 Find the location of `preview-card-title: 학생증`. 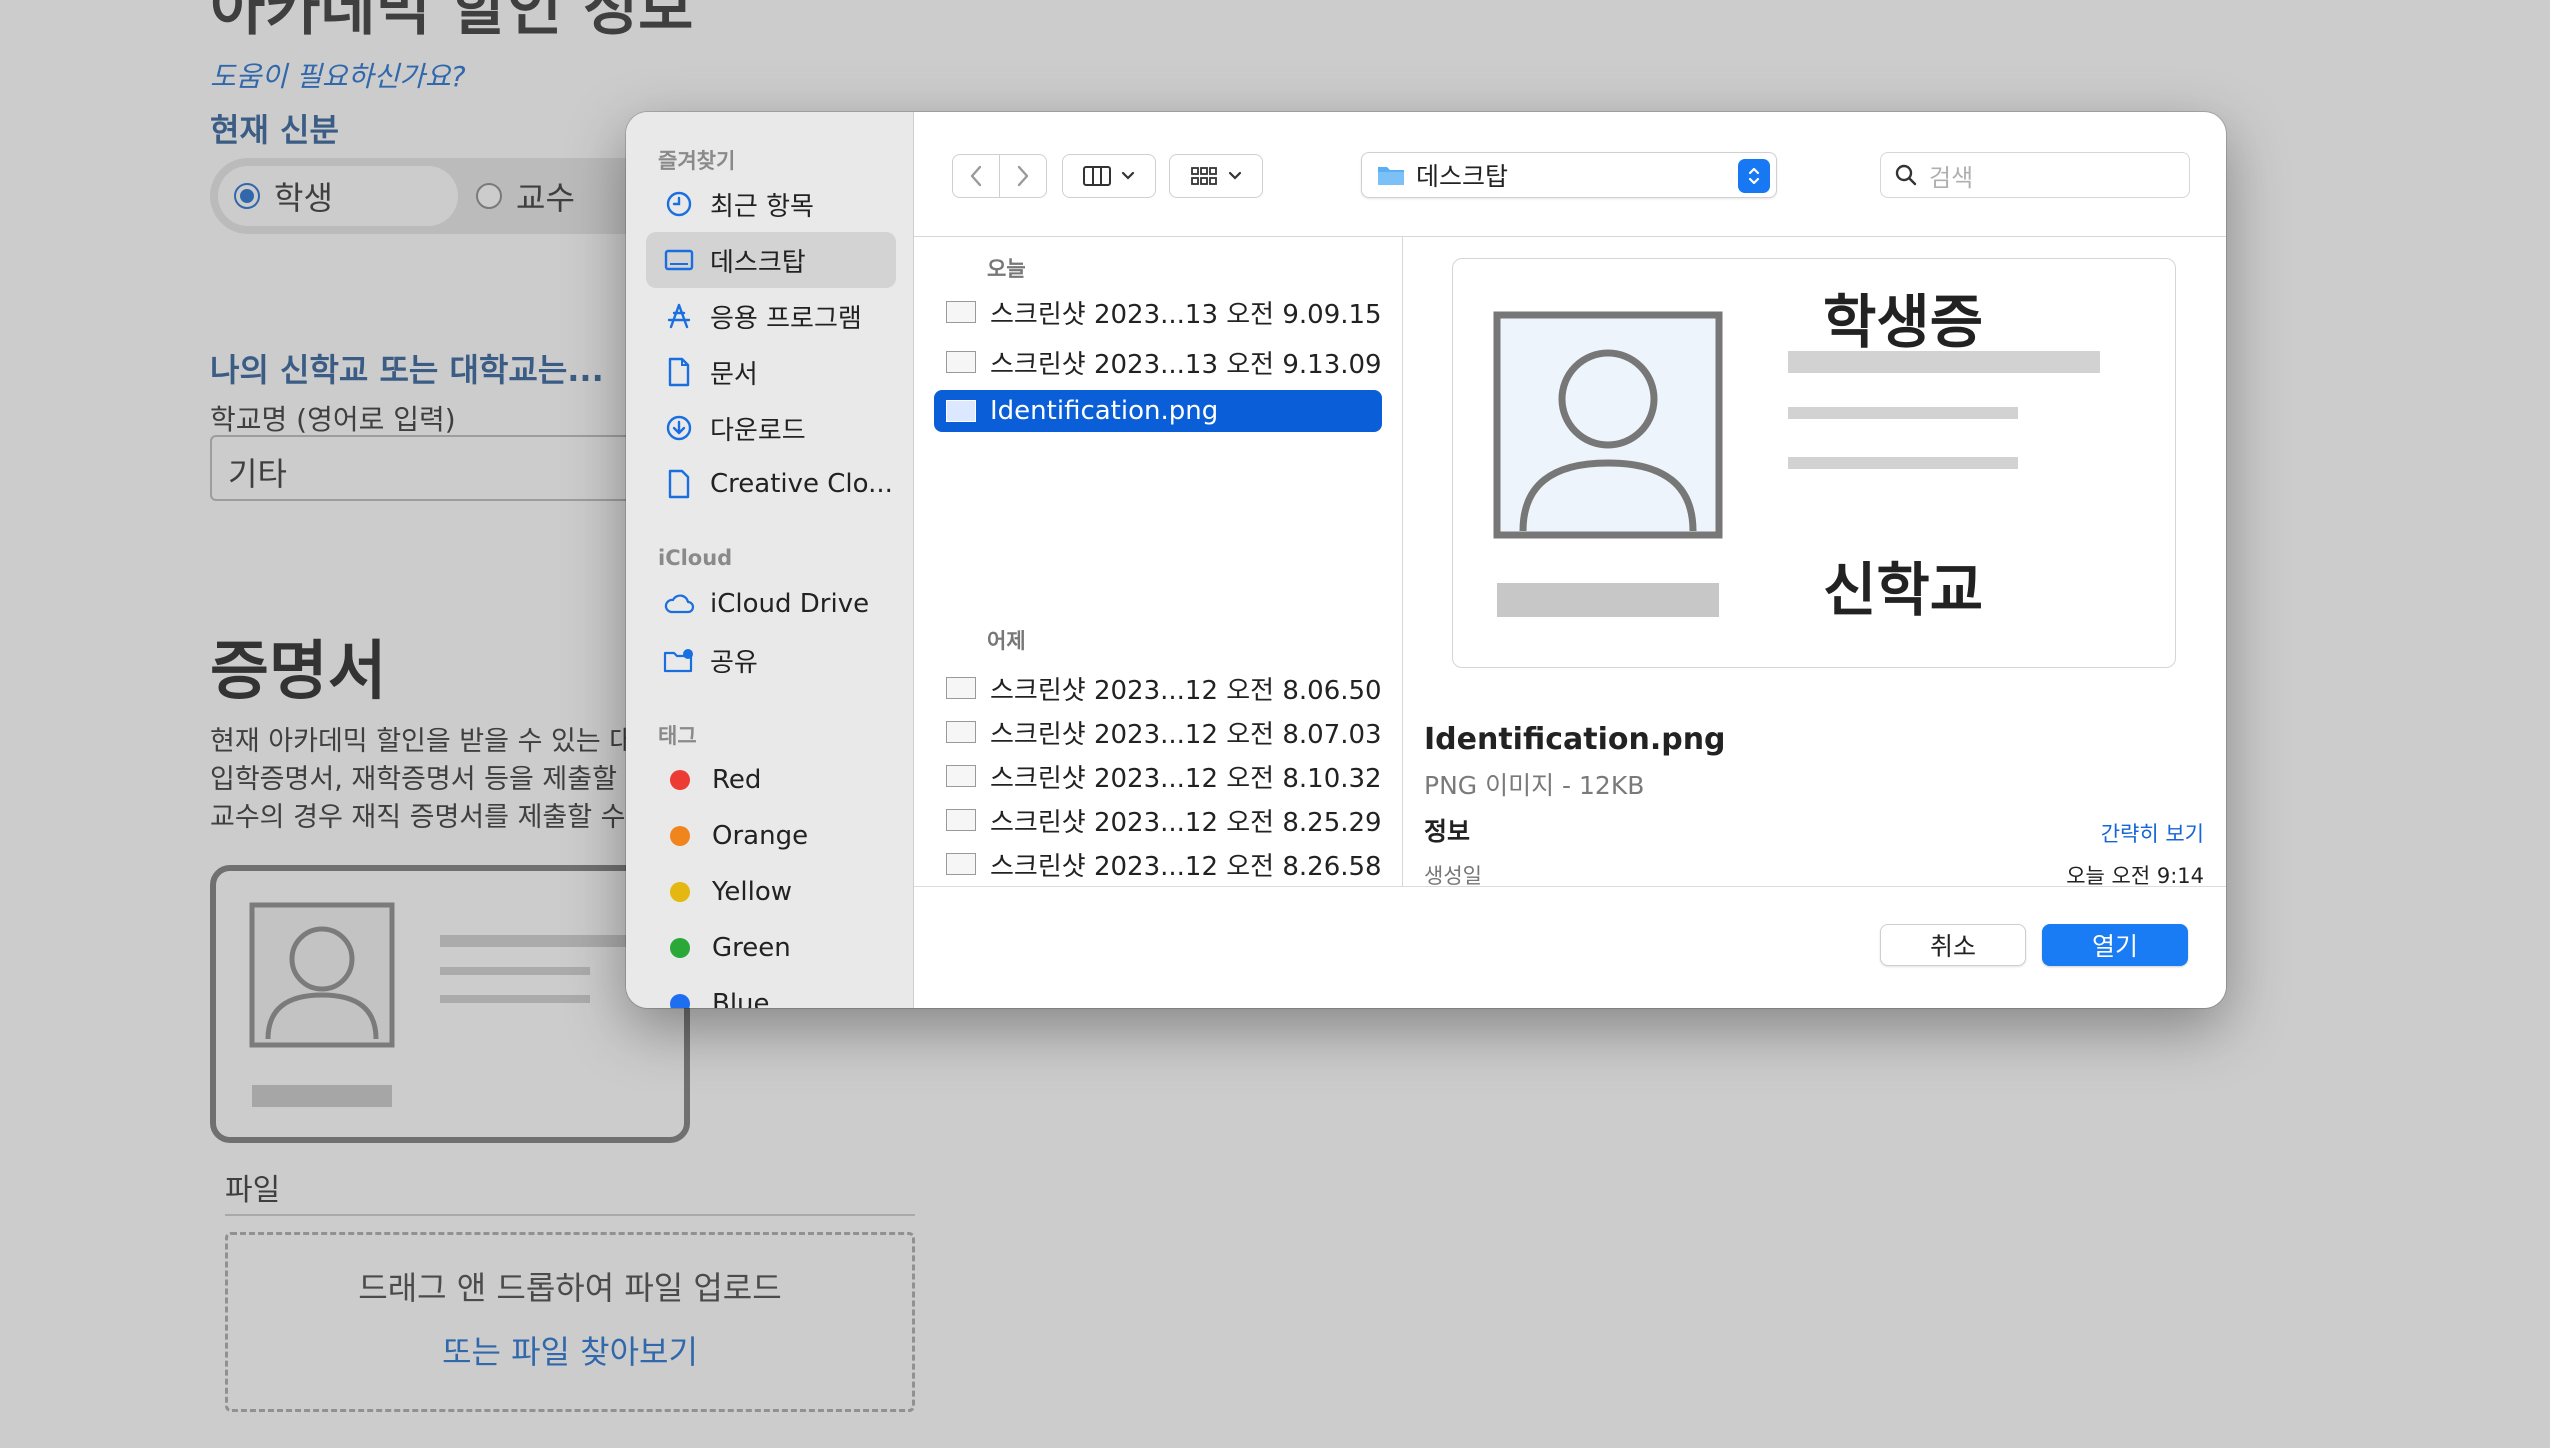

preview-card-title: 학생증 is located at coordinates (1903, 322).